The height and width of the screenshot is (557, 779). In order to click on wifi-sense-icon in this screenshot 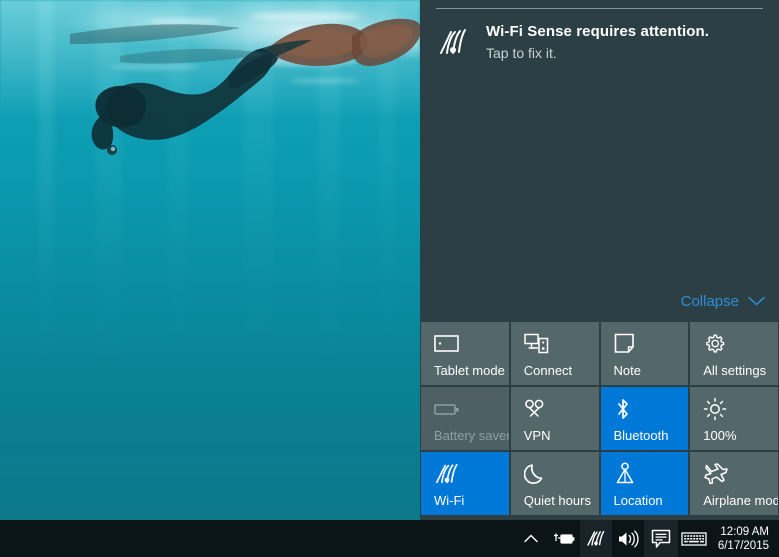, I will do `click(453, 39)`.